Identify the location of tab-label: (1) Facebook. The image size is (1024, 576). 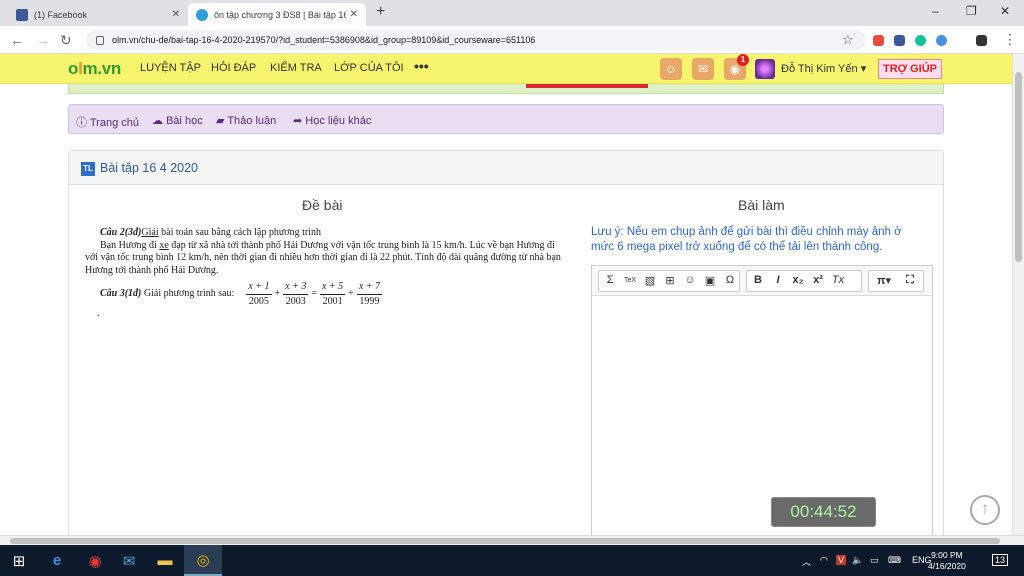
(61, 14).